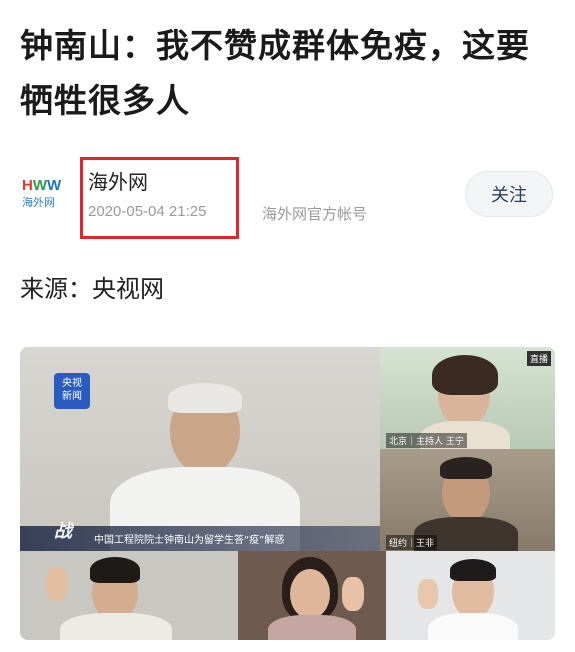 This screenshot has height=652, width=575. I want to click on video-panel-guest: 纽约｜王非, so click(467, 500).